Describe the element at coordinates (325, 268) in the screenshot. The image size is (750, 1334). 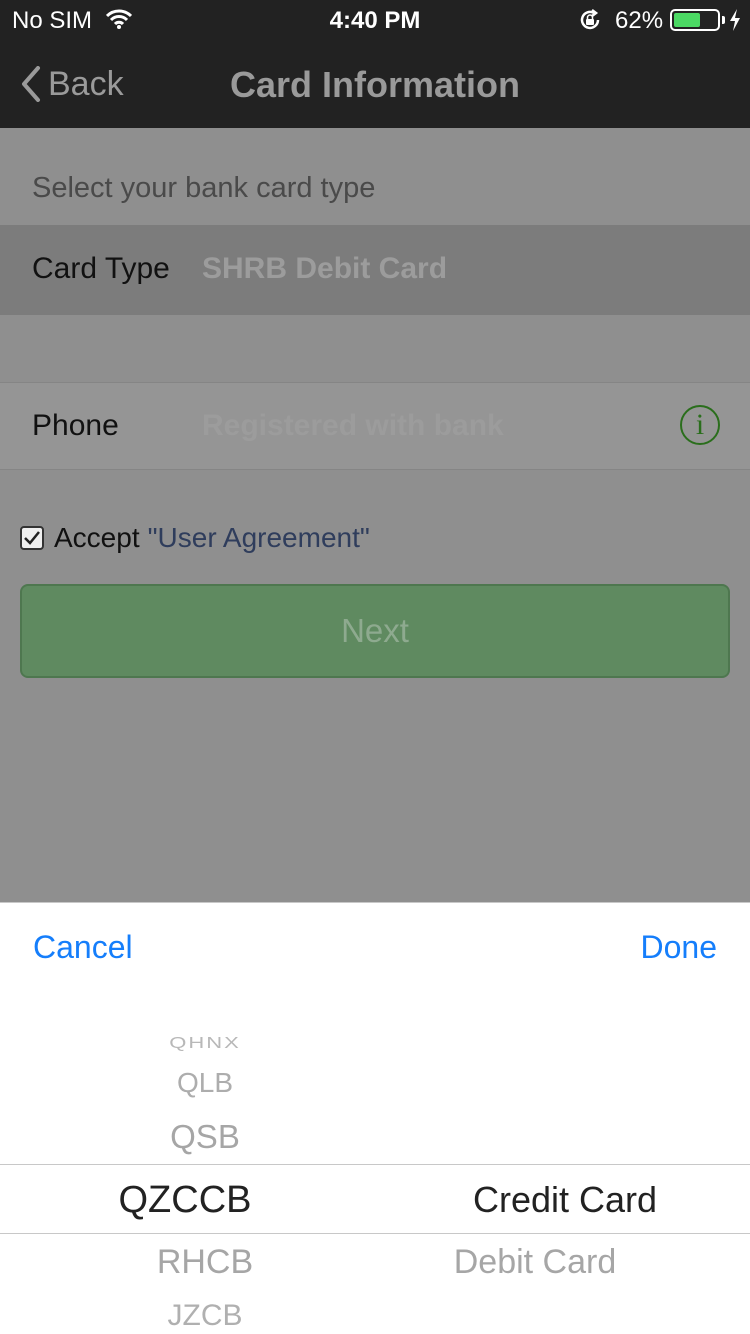
I see `card-type-value: SHRB Debit Card` at that location.